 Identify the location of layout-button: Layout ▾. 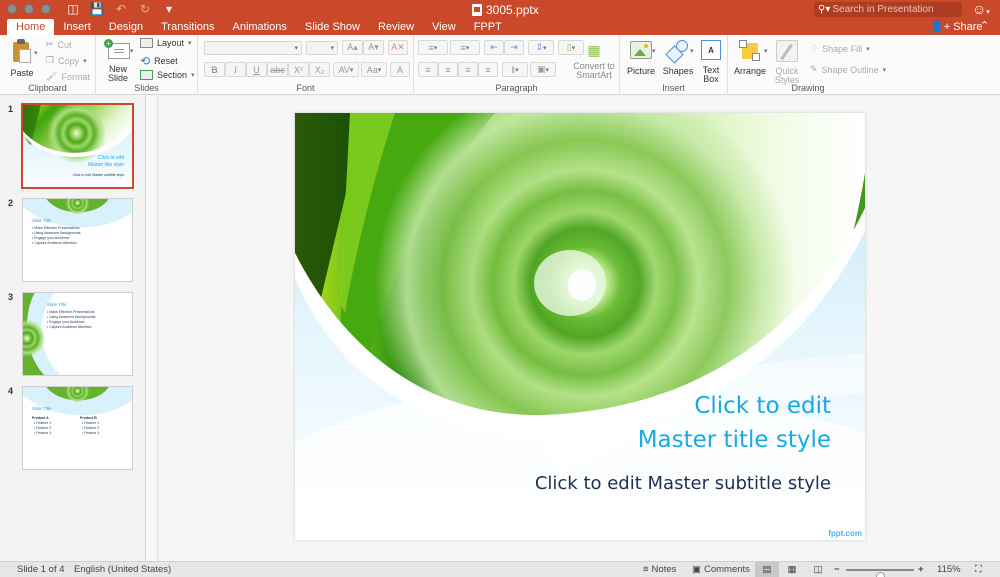
(166, 43).